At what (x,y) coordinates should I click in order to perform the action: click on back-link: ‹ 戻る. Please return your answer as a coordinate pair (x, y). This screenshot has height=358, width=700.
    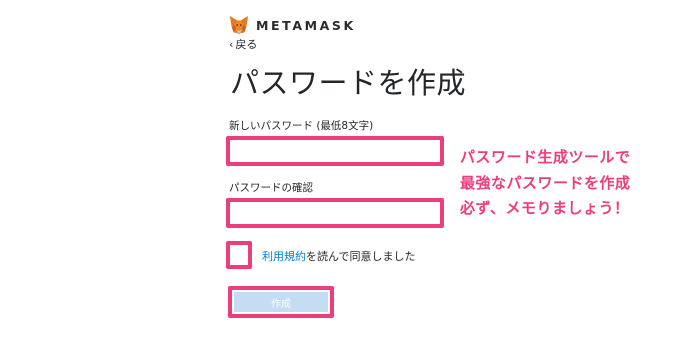
    Looking at the image, I should click on (243, 44).